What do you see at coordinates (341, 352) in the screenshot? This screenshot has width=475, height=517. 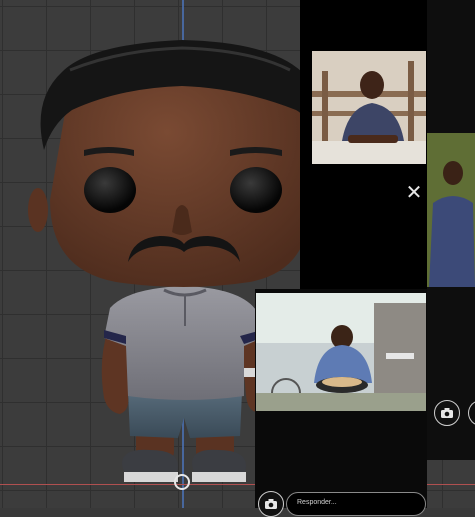 I see `story-photo-man-grill` at bounding box center [341, 352].